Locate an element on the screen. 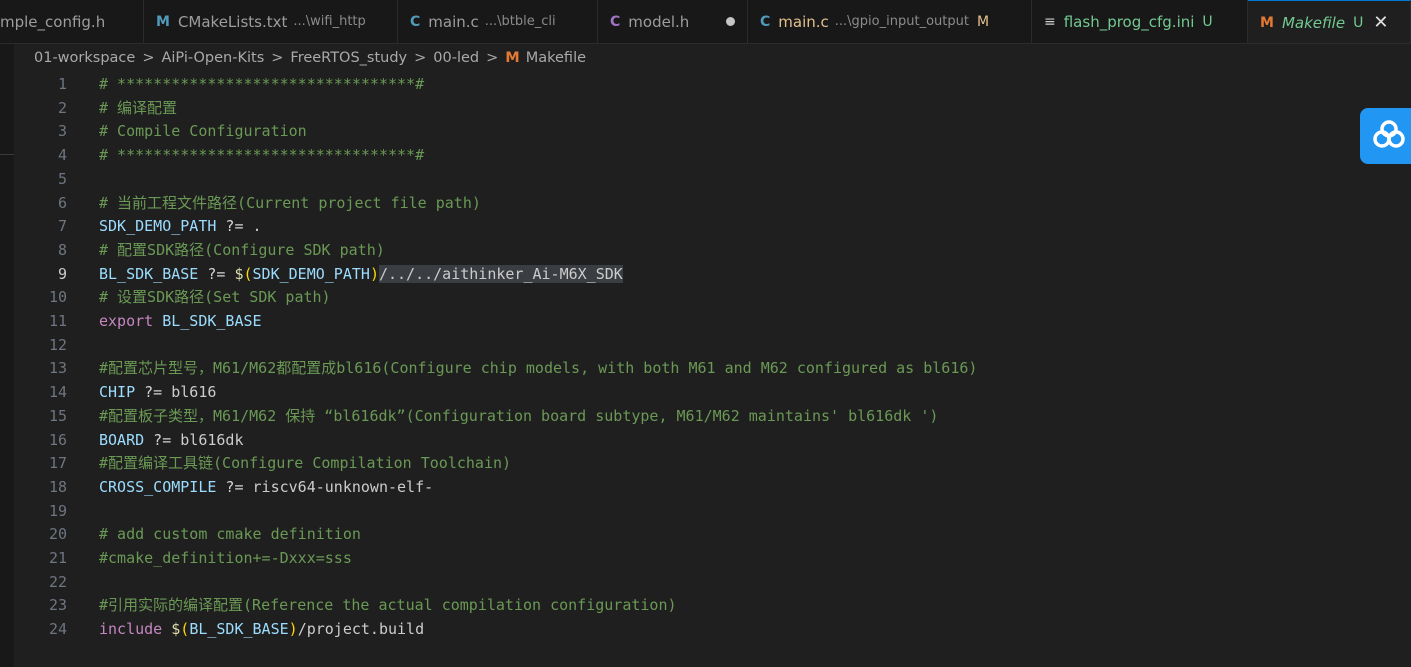 The image size is (1411, 667). code-line: 18 CROSS_COMPILE ?= riscv64-unknown-elf- is located at coordinates (223, 488).